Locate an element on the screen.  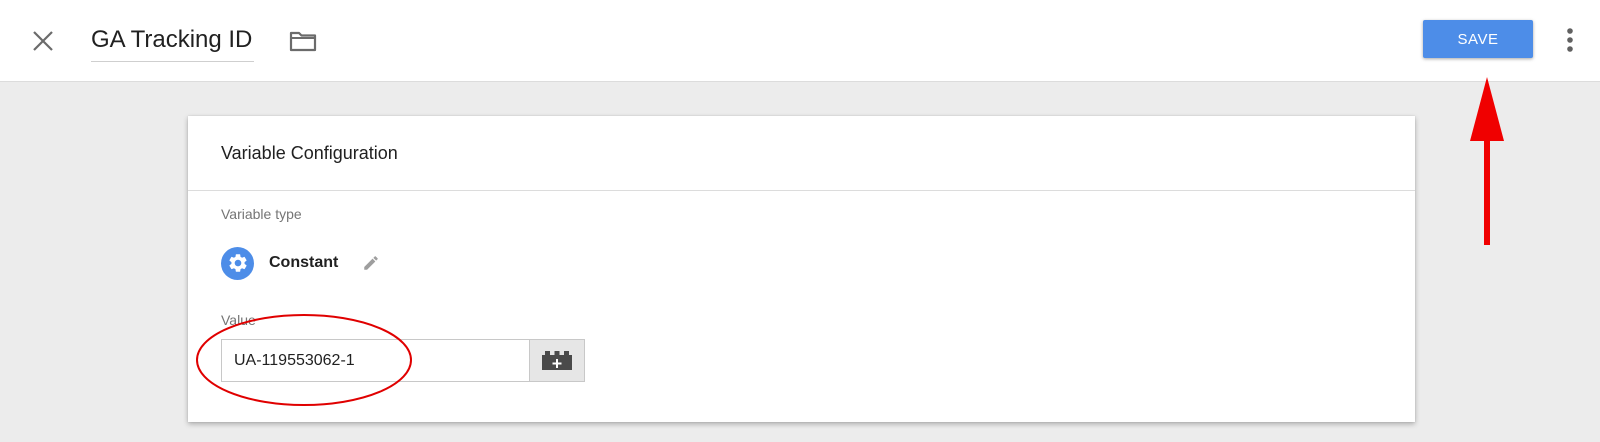
variable-type-row: Constant is located at coordinates (301, 263).